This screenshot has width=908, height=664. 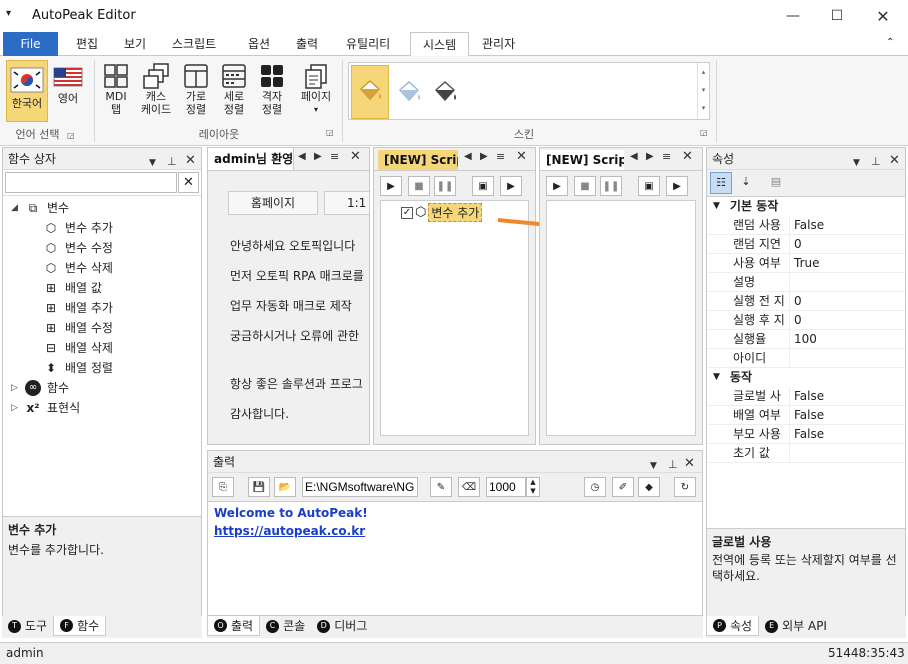 I want to click on clean-icon: ✎, so click(x=441, y=487).